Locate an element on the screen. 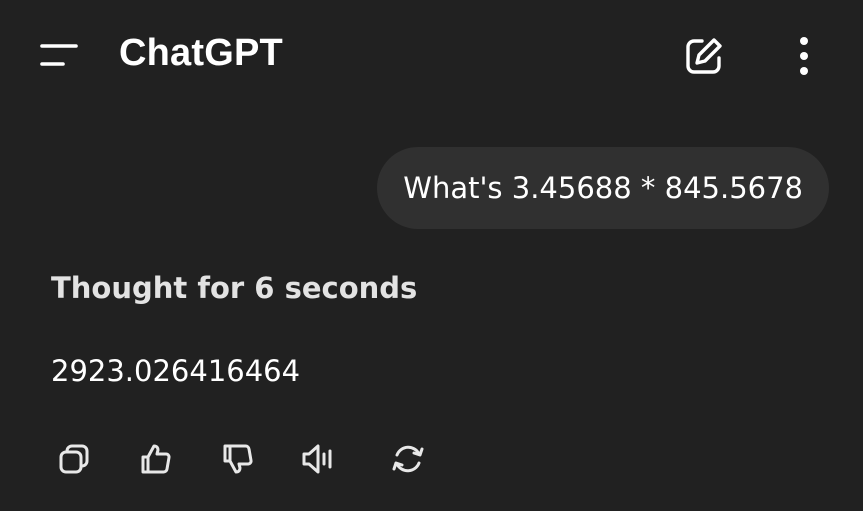  copy-button is located at coordinates (74, 459).